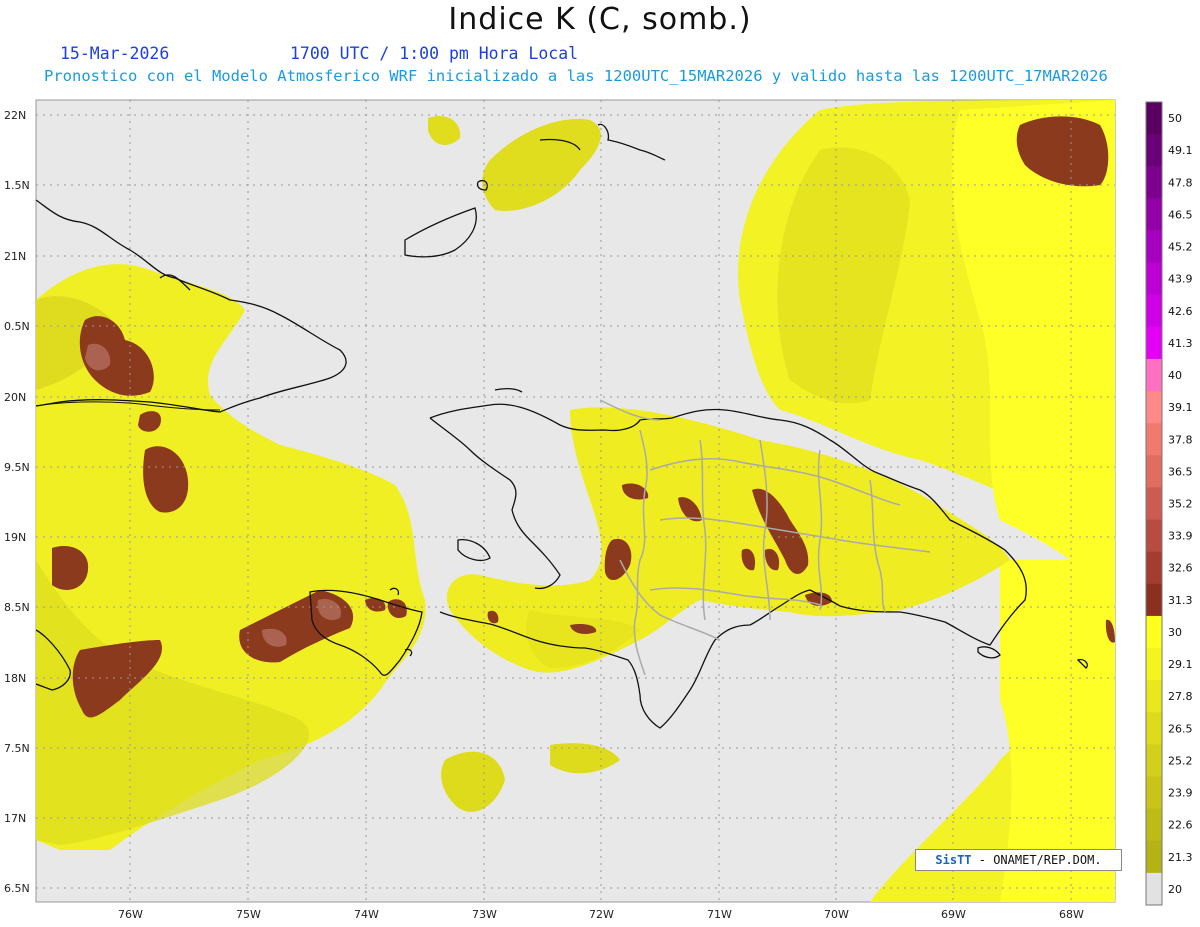 This screenshot has width=1200, height=927. What do you see at coordinates (1180, 407) in the screenshot?
I see `colorbar-label: 39.1` at bounding box center [1180, 407].